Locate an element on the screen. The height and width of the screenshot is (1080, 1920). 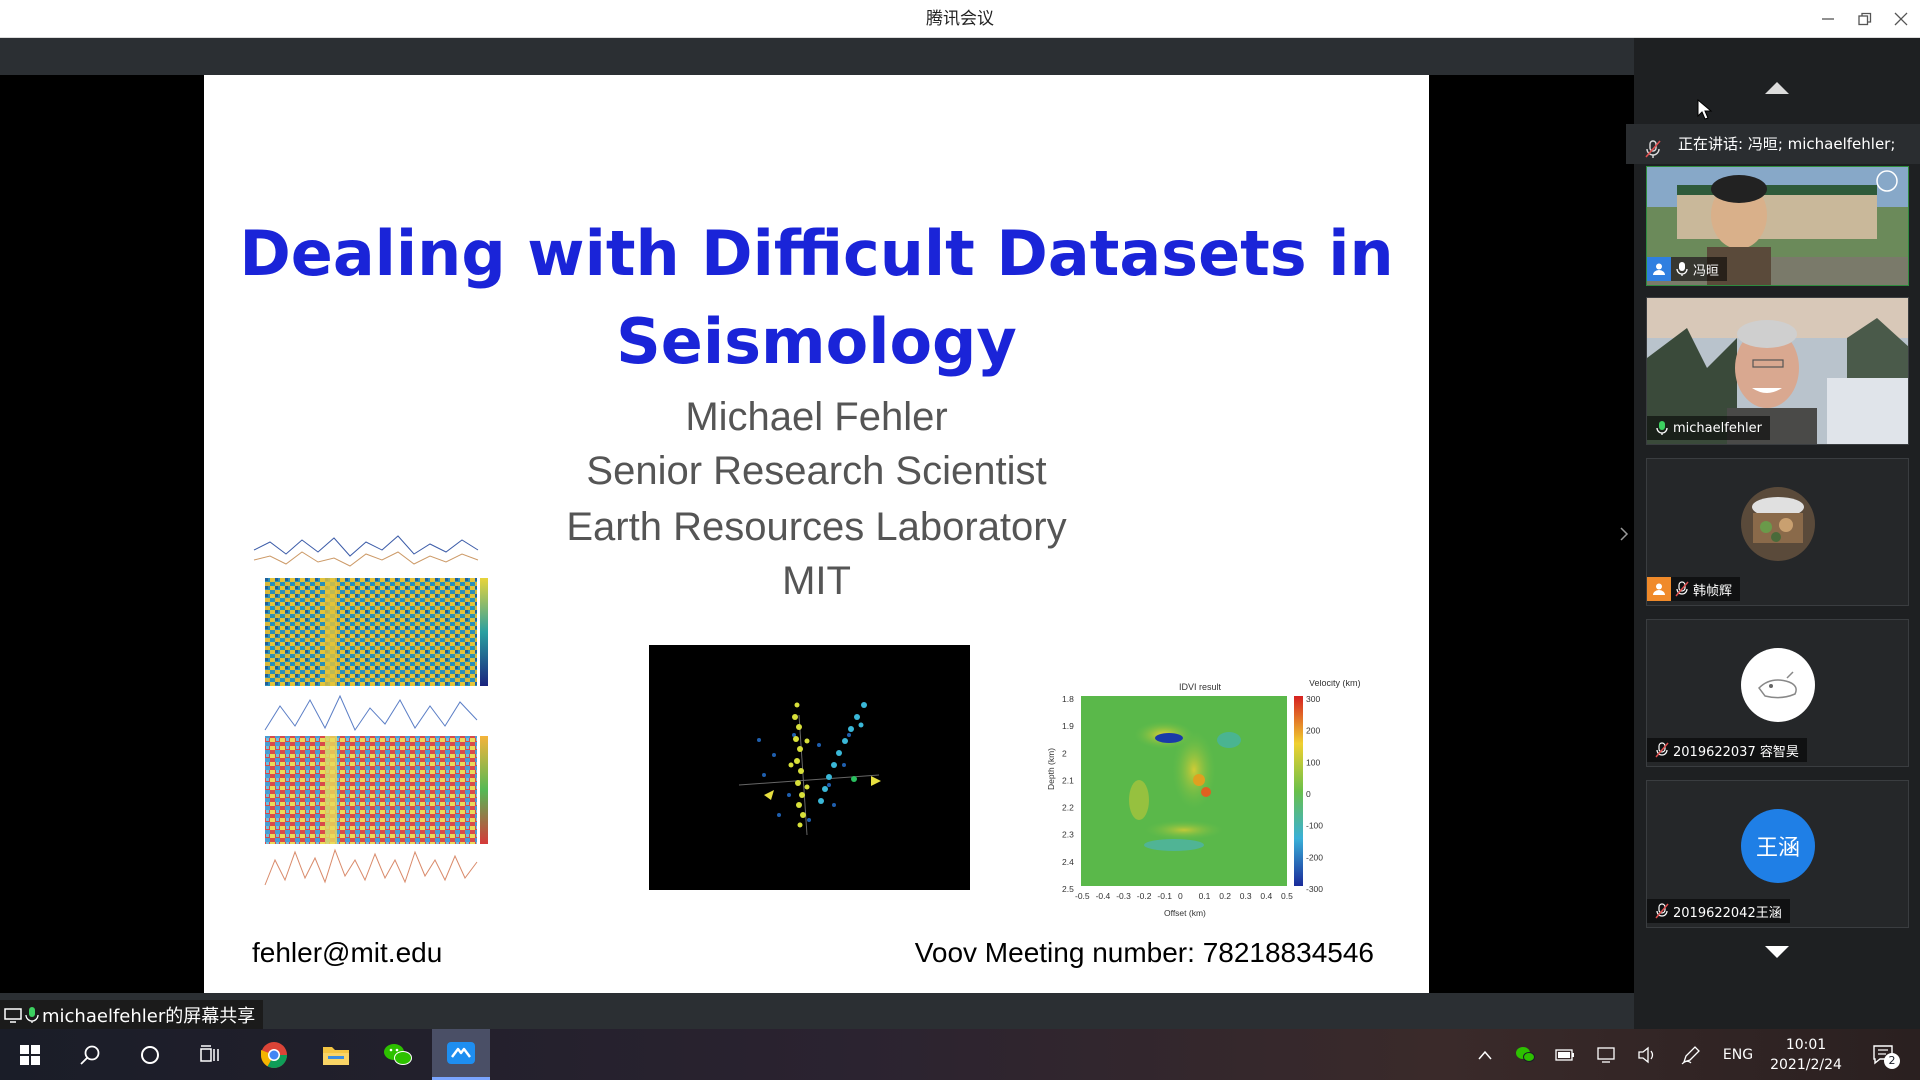
participant-tile: 冯晅 is located at coordinates (1777, 226).